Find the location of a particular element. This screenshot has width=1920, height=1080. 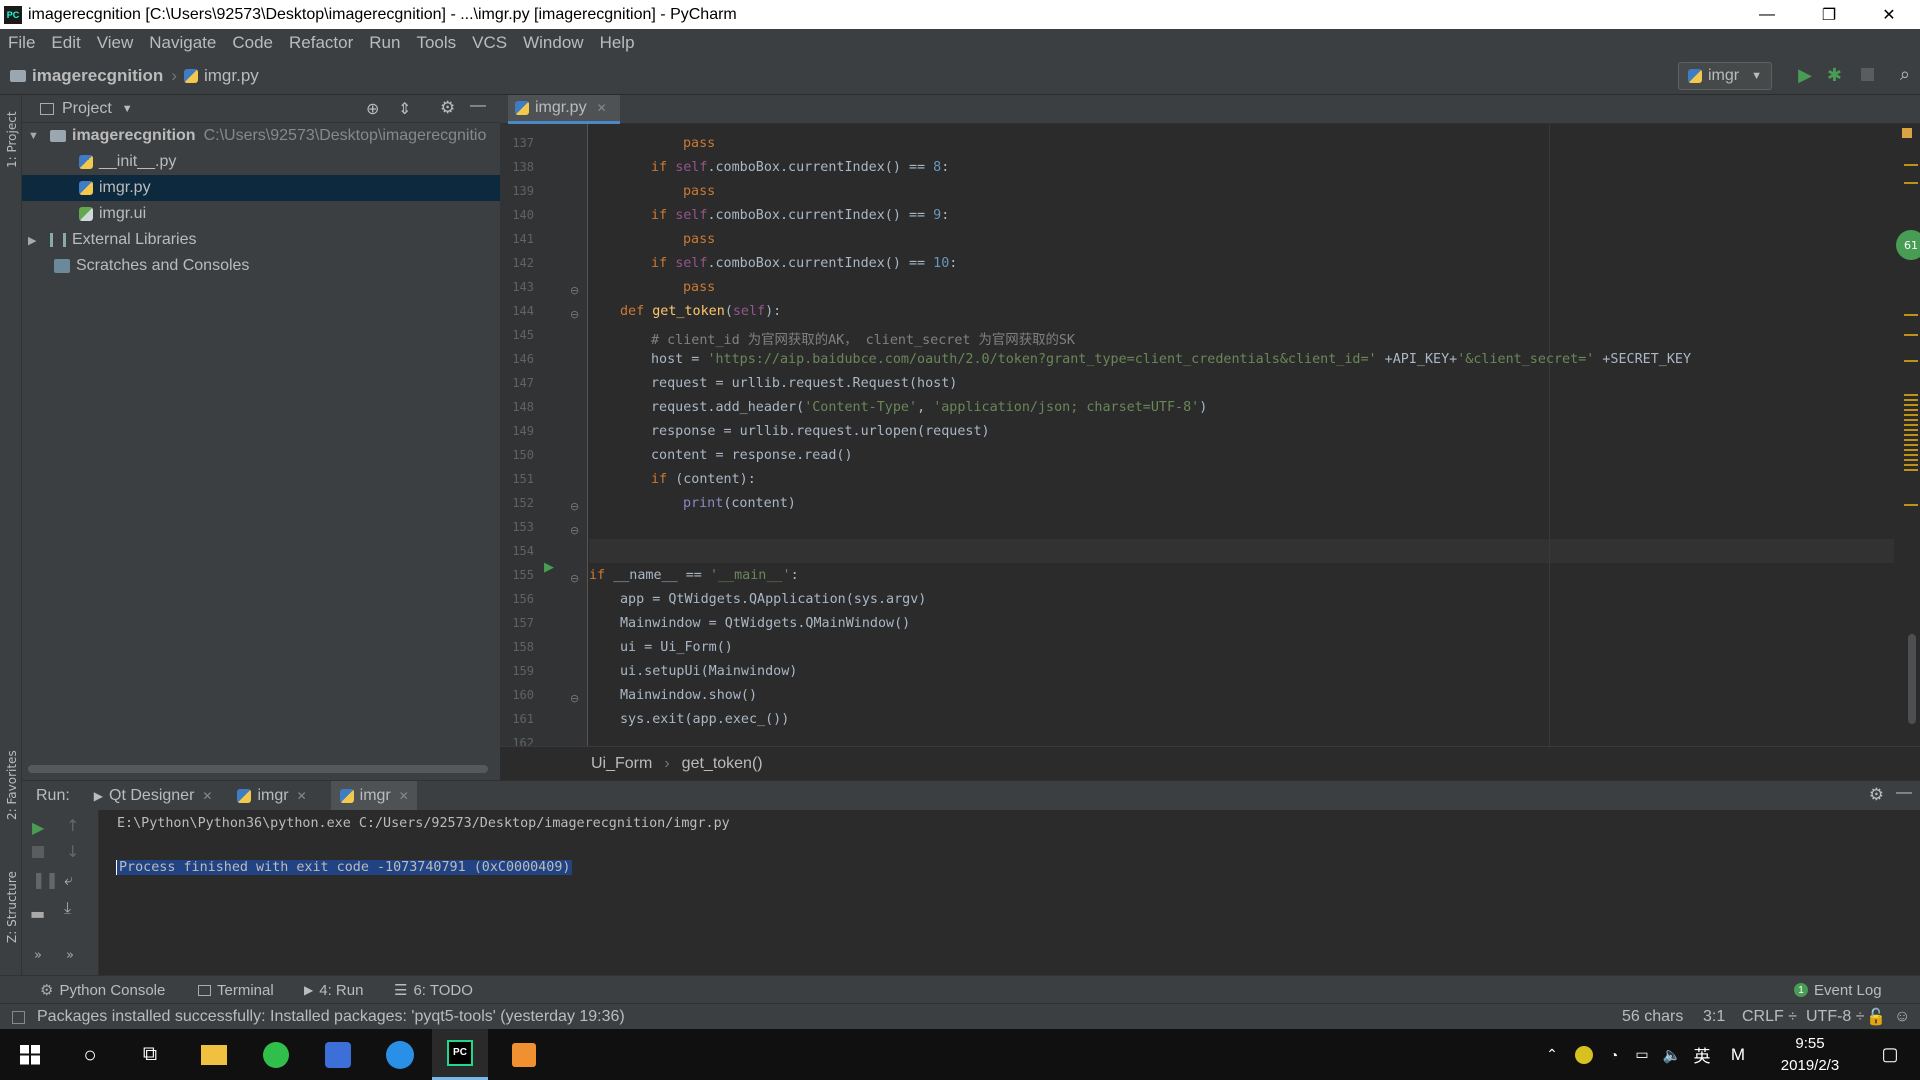

menu-navigate: Navigate is located at coordinates (182, 43).